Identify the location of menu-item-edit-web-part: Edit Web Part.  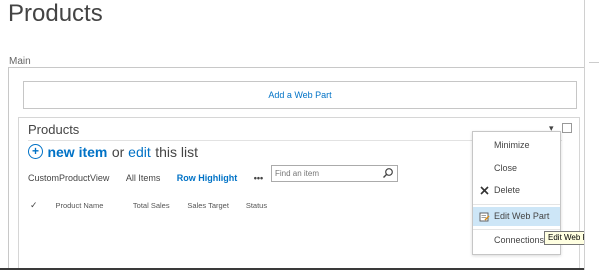
(516, 216).